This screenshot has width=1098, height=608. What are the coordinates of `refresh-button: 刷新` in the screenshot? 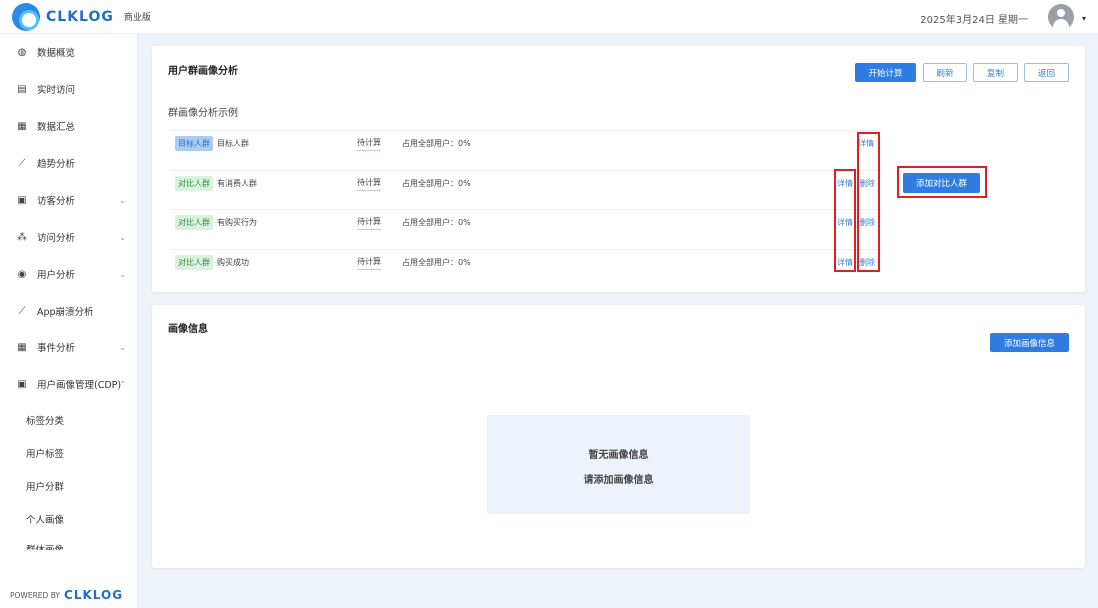 It's located at (945, 72).